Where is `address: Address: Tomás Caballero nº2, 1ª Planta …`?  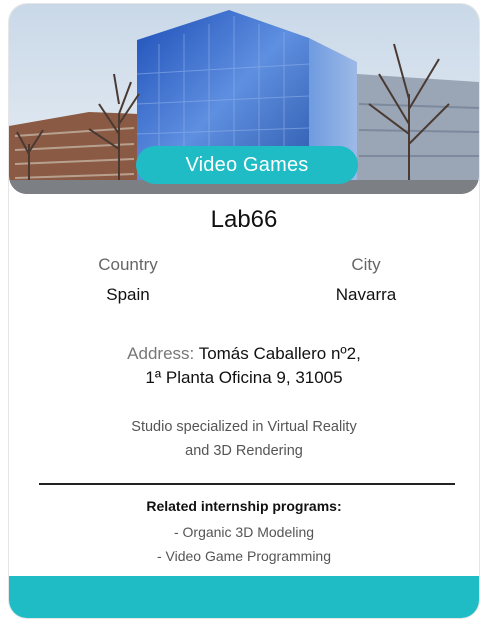
address: Address: Tomás Caballero nº2, 1ª Planta … is located at coordinates (244, 366).